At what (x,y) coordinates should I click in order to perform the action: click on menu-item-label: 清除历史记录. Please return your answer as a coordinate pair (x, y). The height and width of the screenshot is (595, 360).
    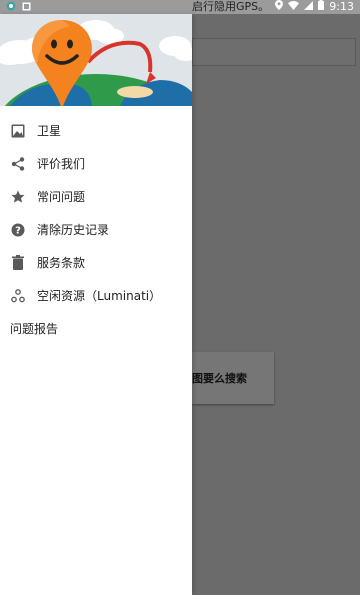
    Looking at the image, I should click on (73, 230).